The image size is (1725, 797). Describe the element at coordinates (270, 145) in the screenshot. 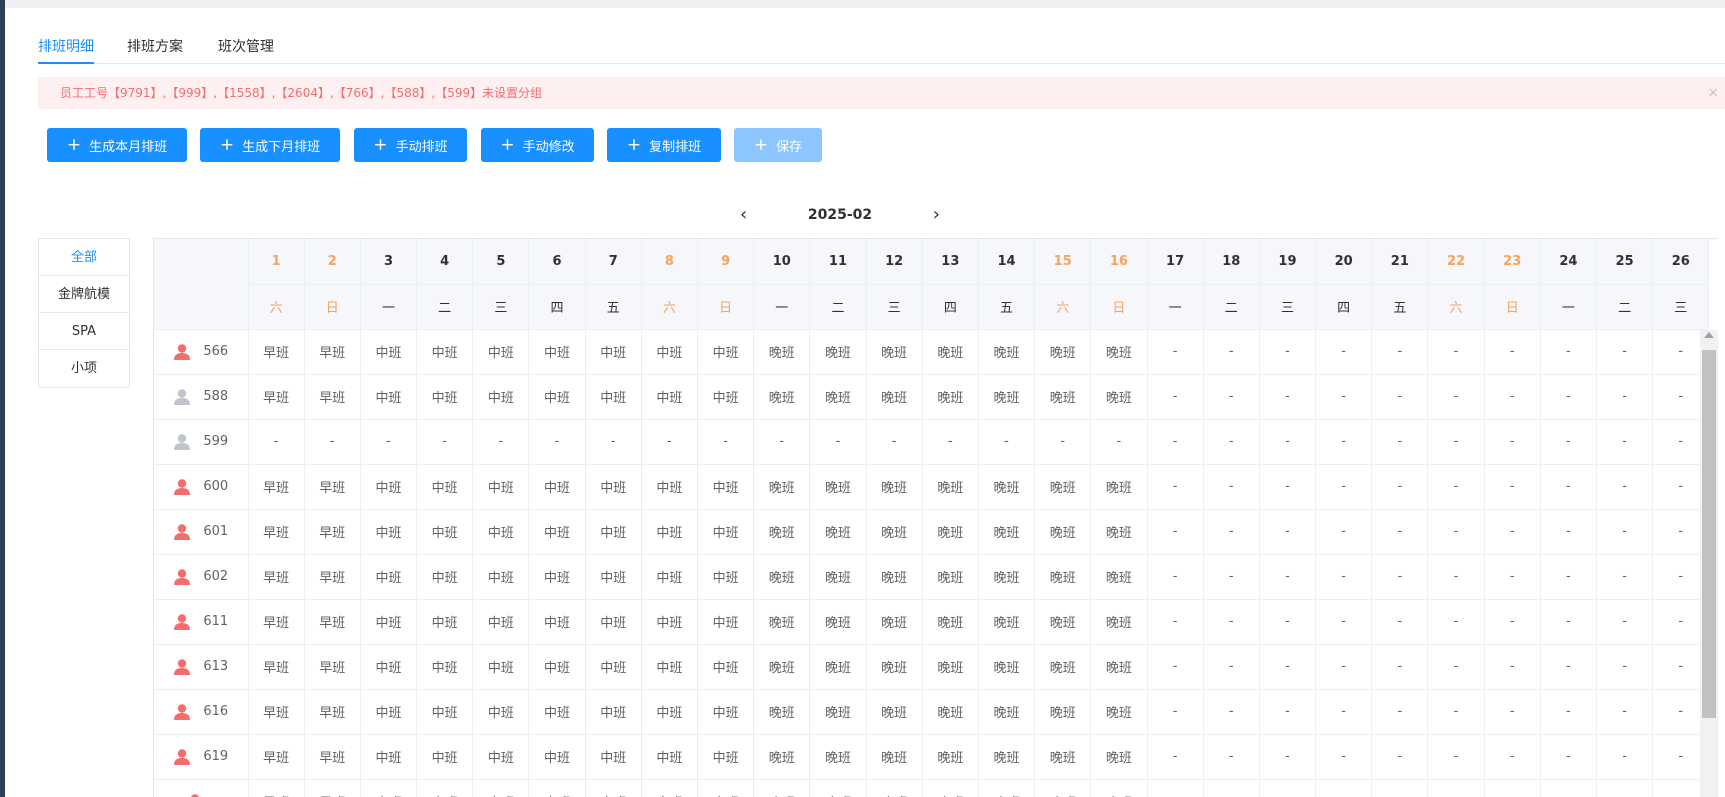

I see `generate-next-month-button: + 生成下月排班` at that location.